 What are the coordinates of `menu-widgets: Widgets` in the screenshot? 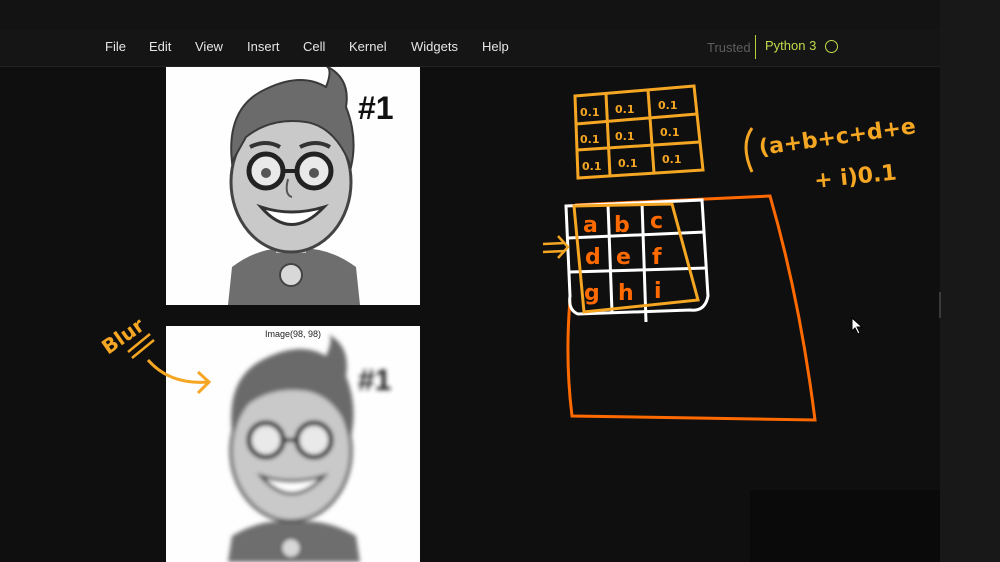 It's located at (434, 46).